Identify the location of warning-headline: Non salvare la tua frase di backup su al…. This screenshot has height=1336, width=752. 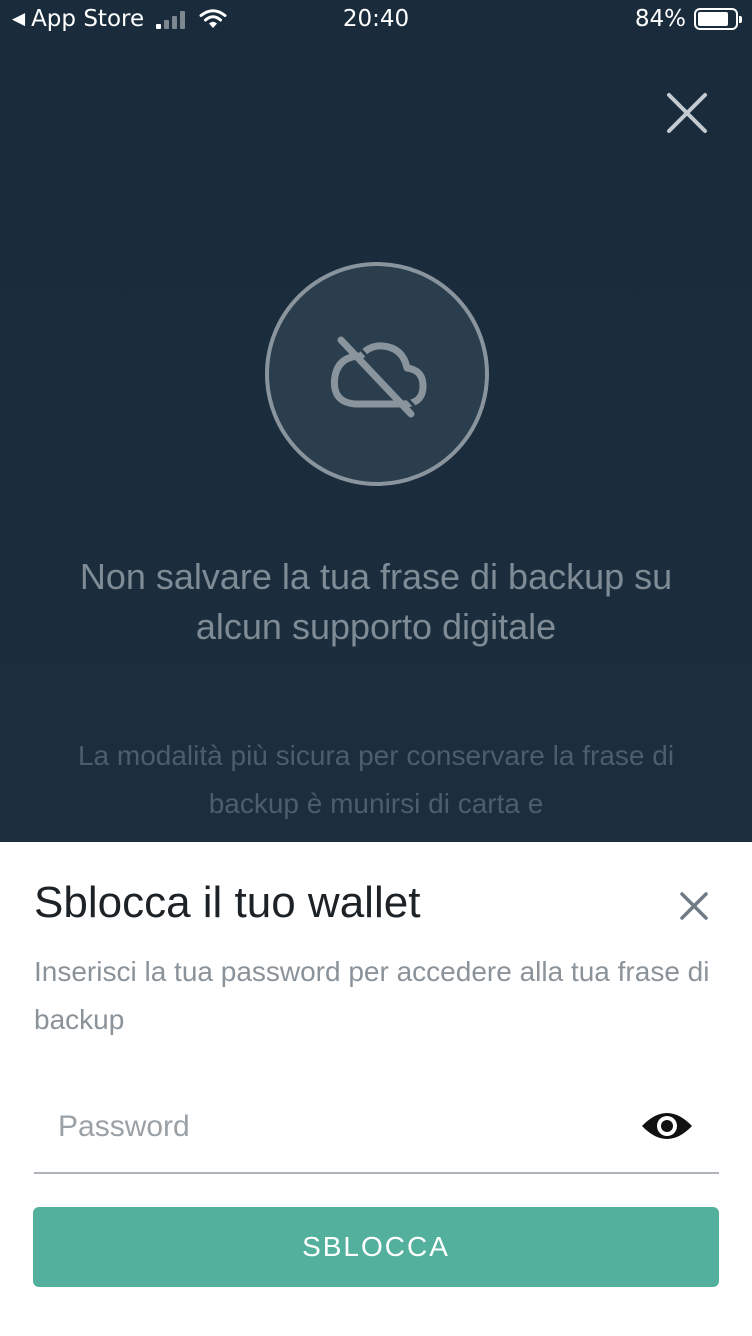
(376, 601).